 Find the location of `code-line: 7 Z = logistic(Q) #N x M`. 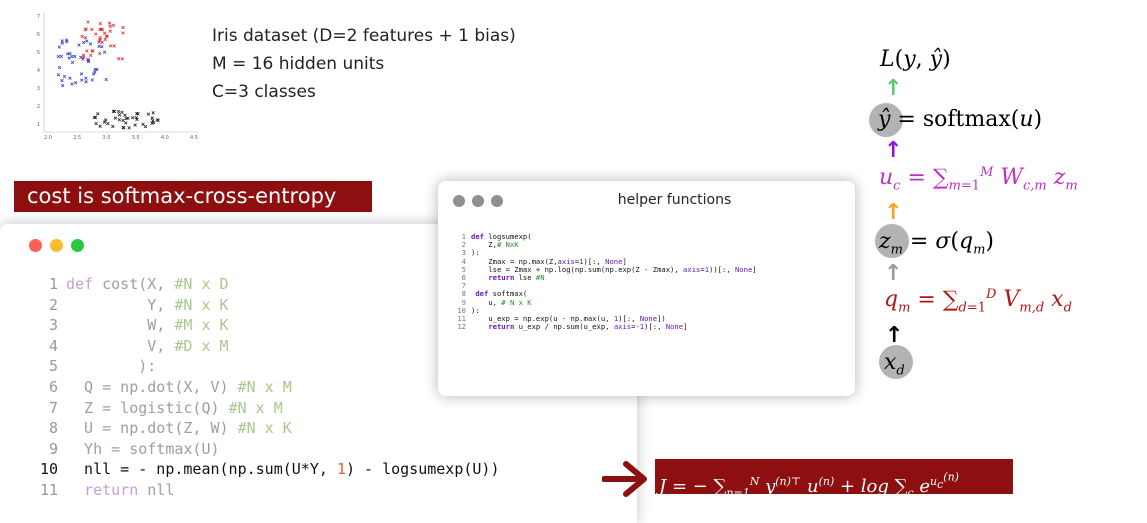

code-line: 7 Z = logistic(Q) #N x M is located at coordinates (264, 408).